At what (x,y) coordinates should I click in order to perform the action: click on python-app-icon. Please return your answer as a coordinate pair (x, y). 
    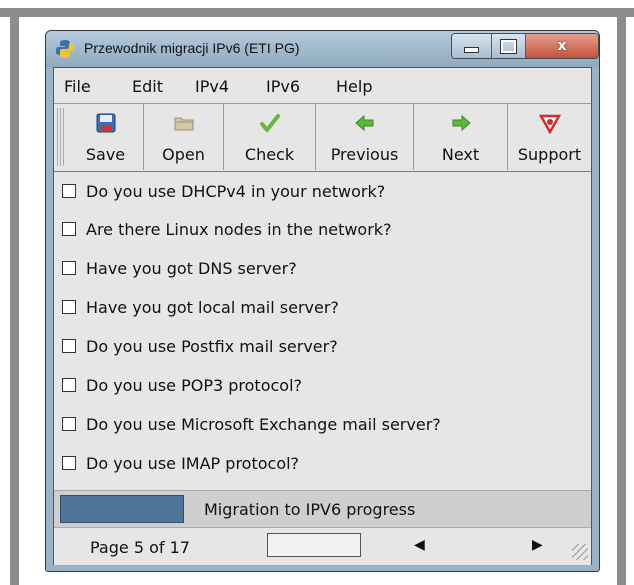
    Looking at the image, I should click on (65, 49).